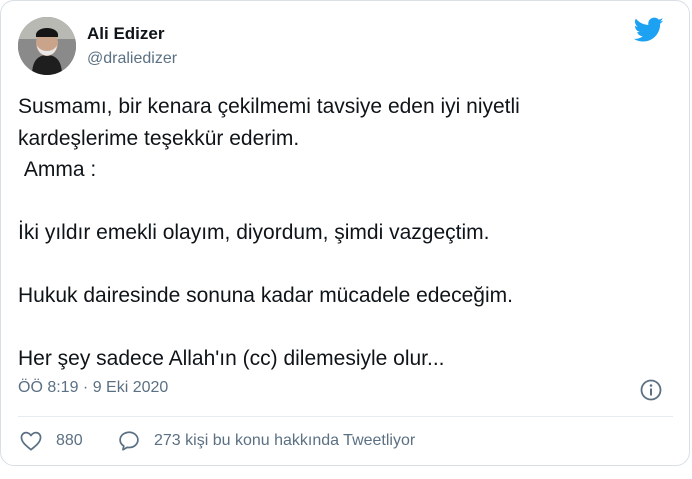  What do you see at coordinates (129, 441) in the screenshot?
I see `speech-bubble-icon` at bounding box center [129, 441].